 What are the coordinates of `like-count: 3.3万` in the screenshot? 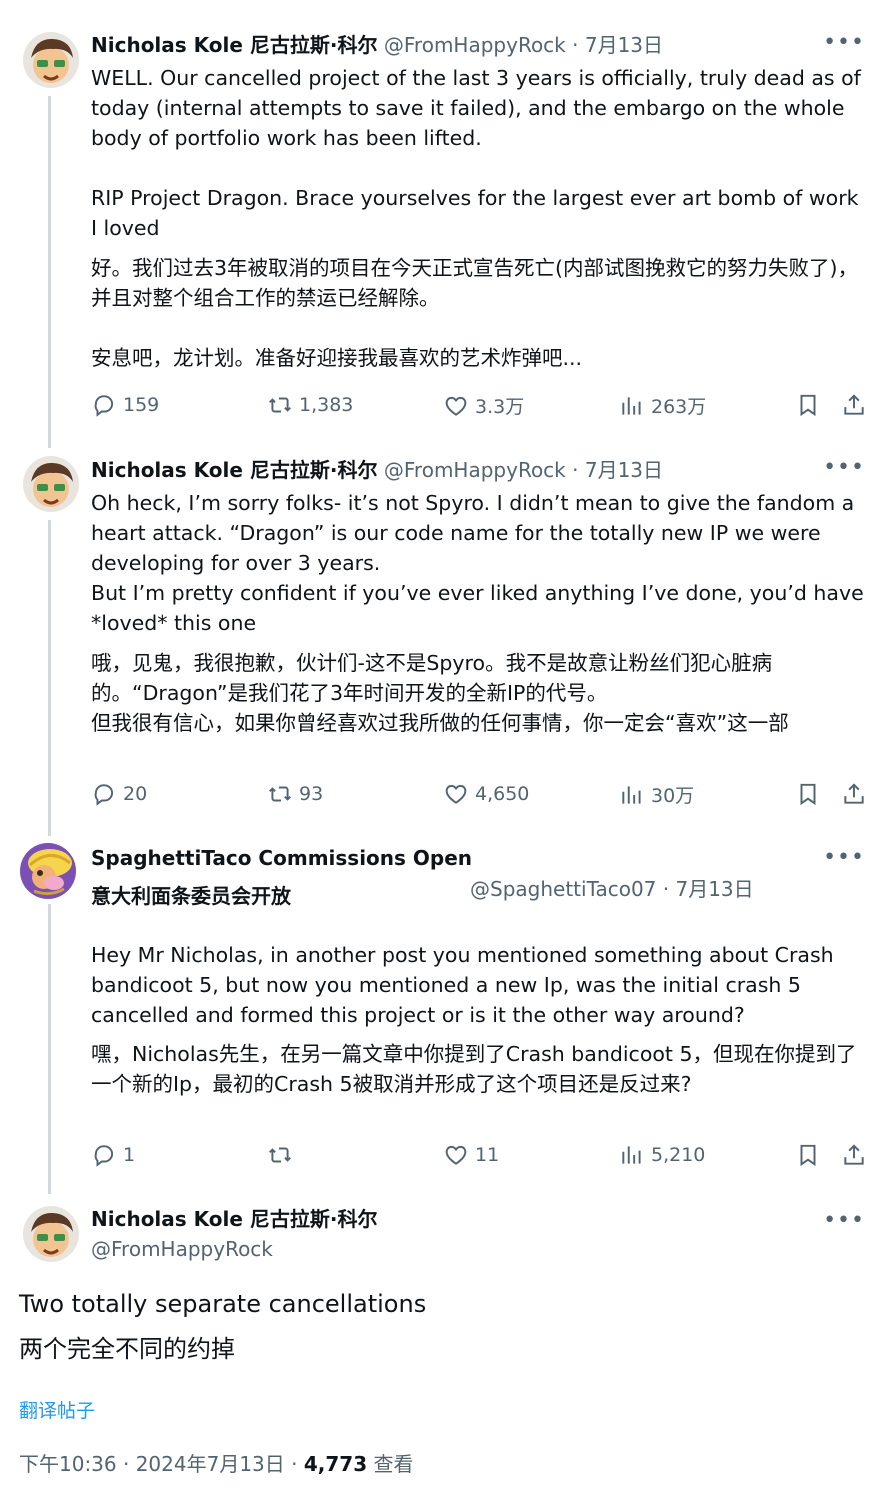 It's located at (500, 407).